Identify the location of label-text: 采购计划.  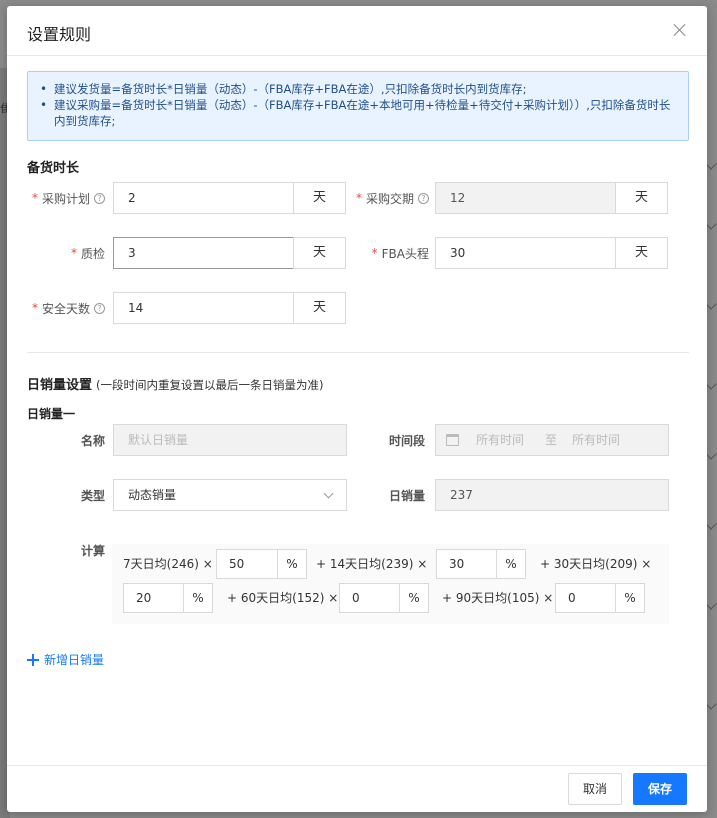
(65, 198).